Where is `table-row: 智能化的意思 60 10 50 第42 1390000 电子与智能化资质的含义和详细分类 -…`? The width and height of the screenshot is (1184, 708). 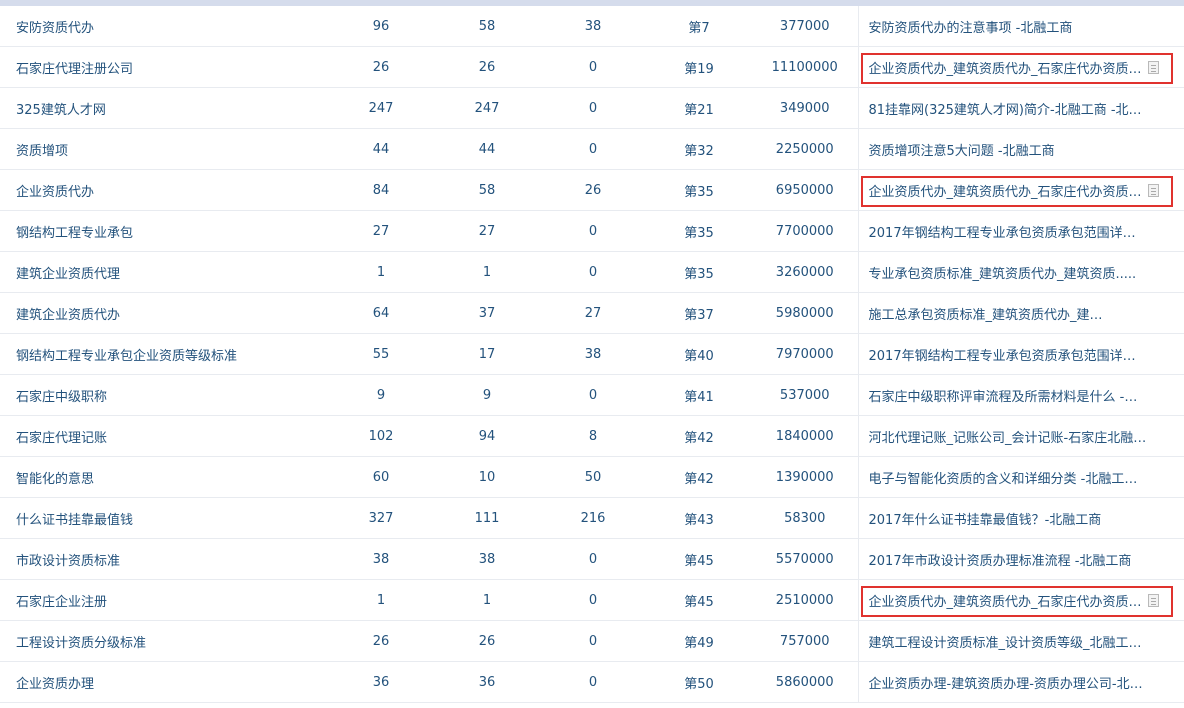 table-row: 智能化的意思 60 10 50 第42 1390000 电子与智能化资质的含义和详细分类 -… is located at coordinates (592, 477).